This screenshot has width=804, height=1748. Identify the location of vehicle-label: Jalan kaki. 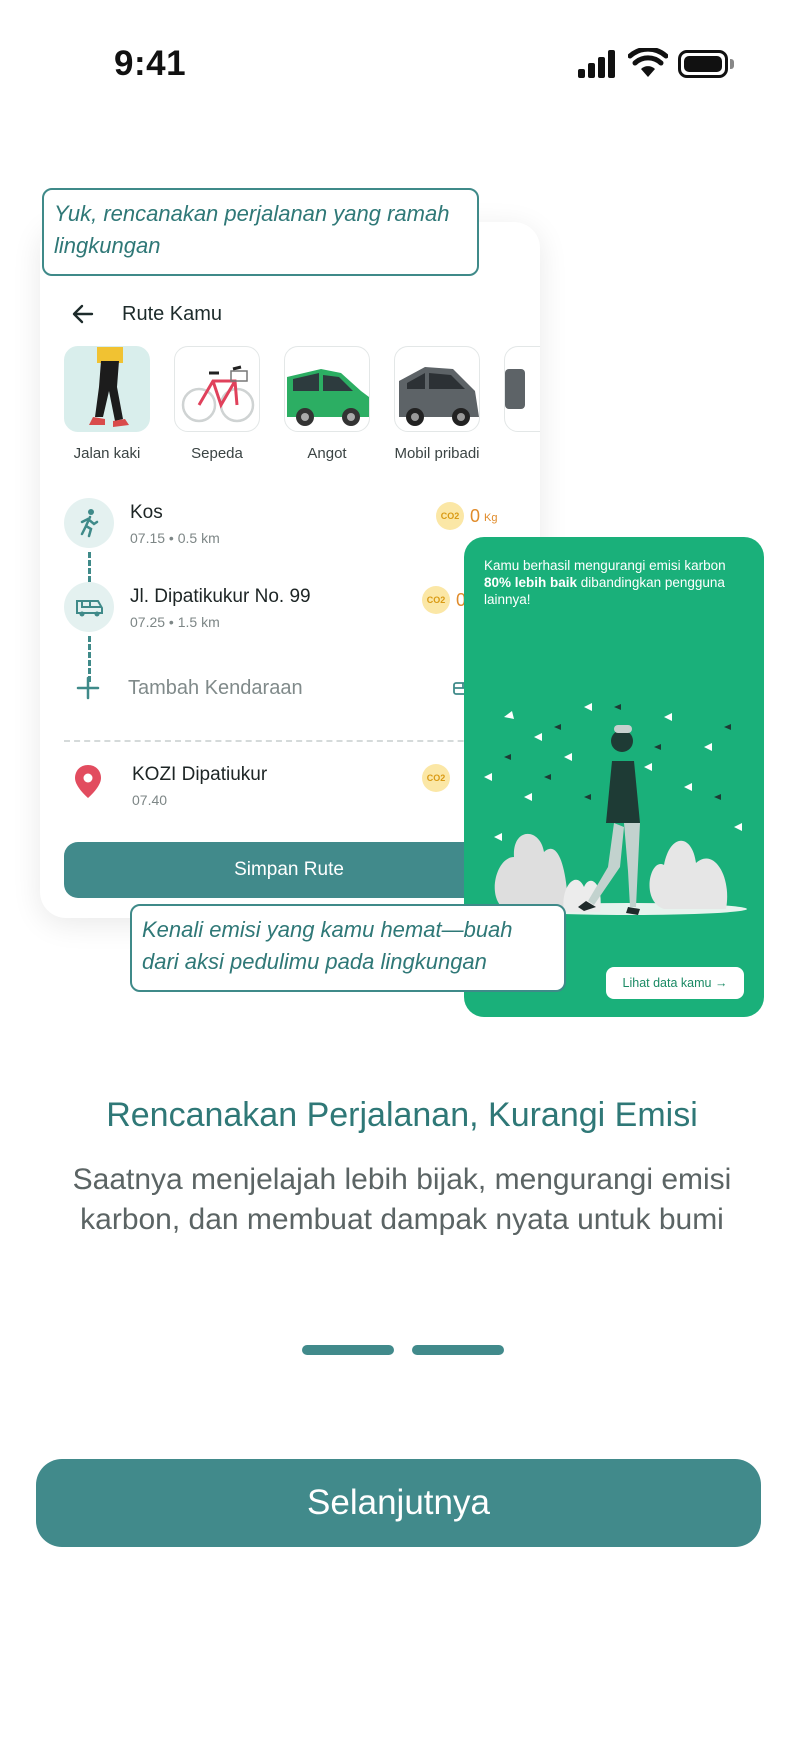
(107, 453).